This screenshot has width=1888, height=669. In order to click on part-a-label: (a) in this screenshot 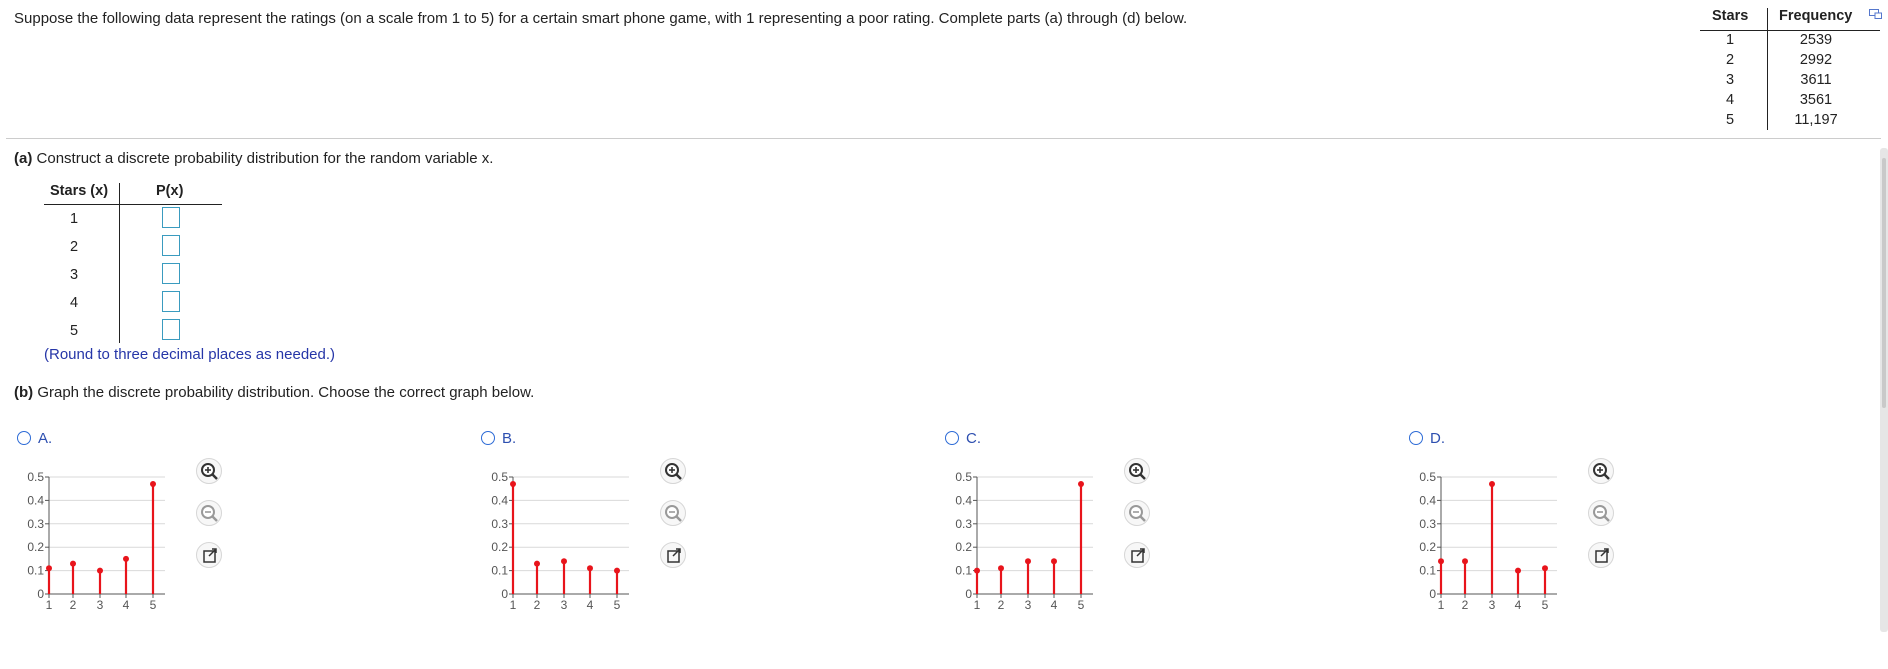, I will do `click(23, 158)`.